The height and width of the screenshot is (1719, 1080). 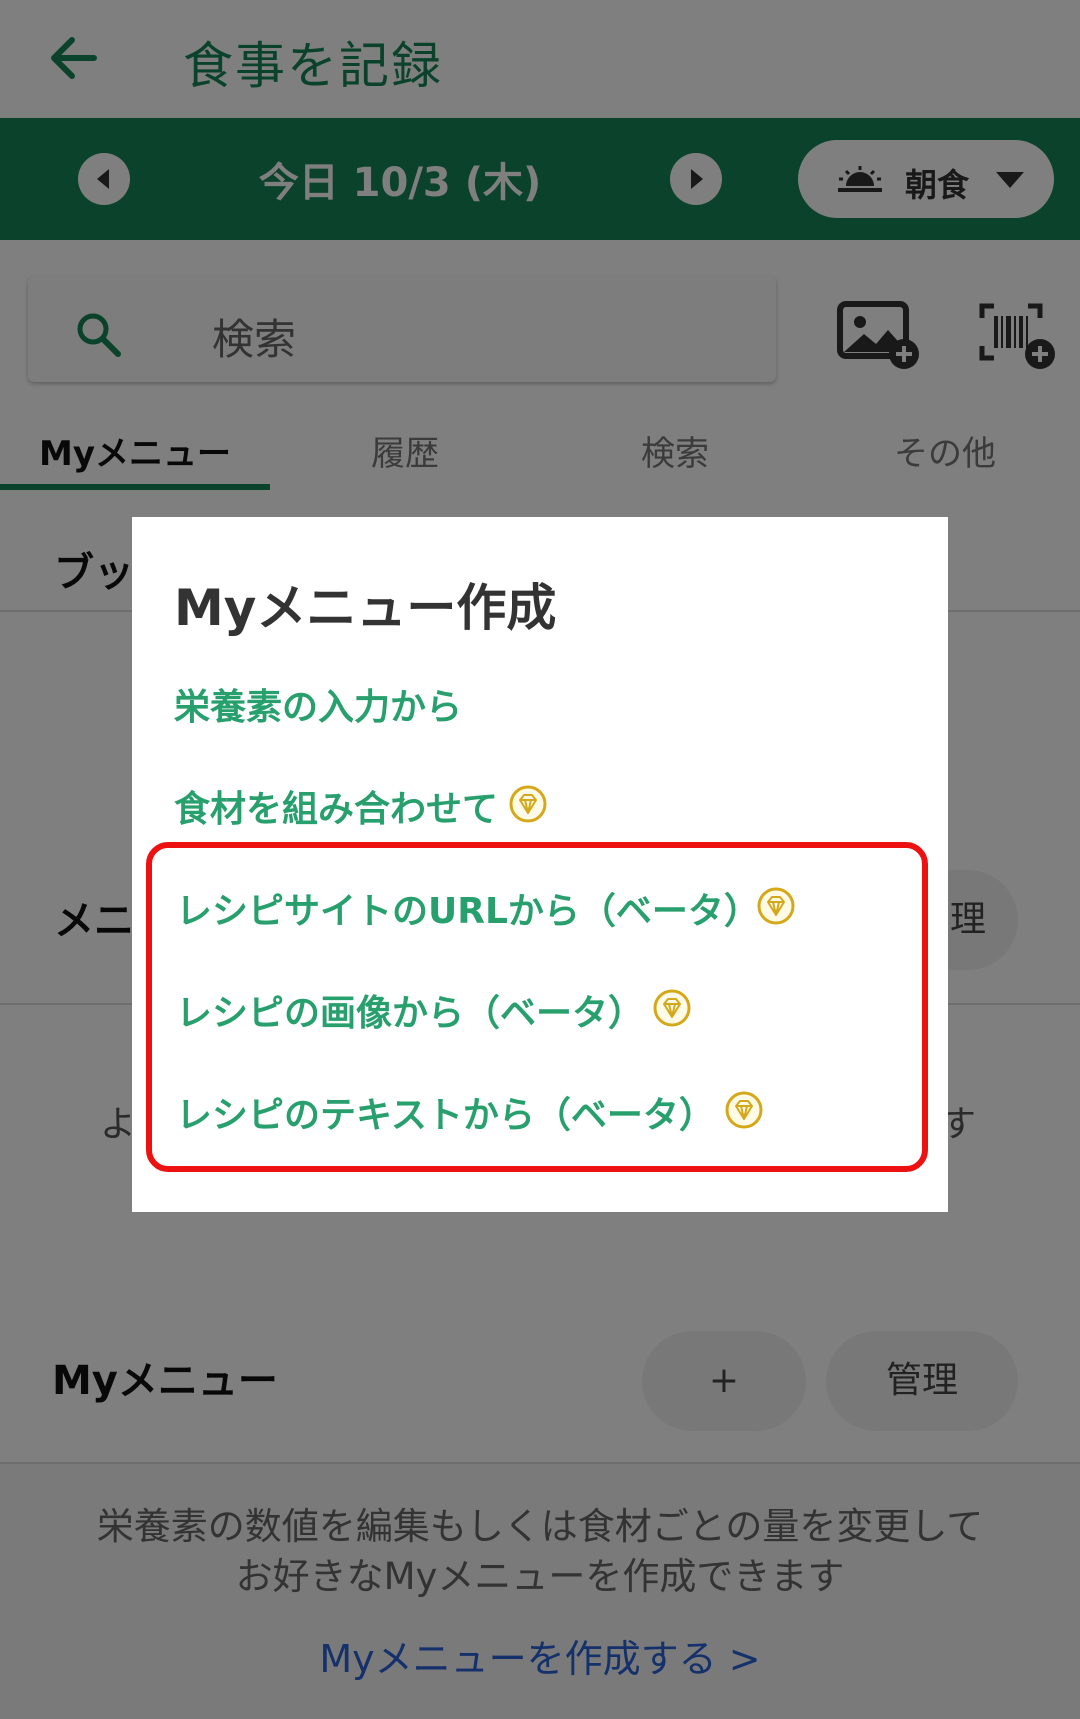 What do you see at coordinates (528, 804) in the screenshot?
I see `premium-diamond-icon` at bounding box center [528, 804].